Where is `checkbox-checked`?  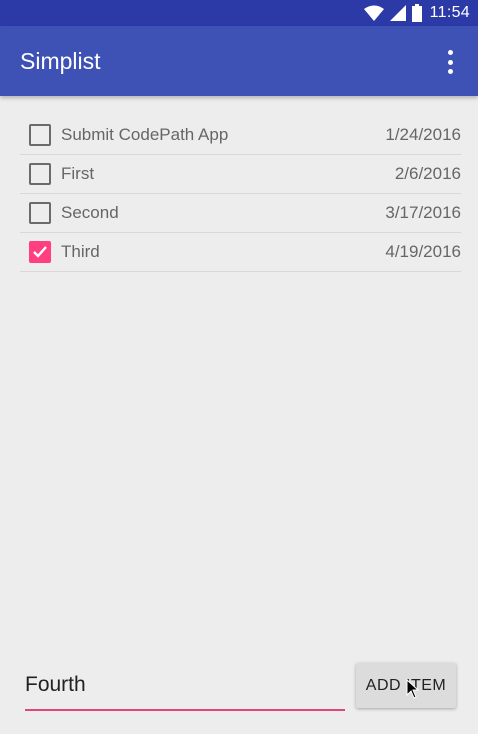 checkbox-checked is located at coordinates (40, 252).